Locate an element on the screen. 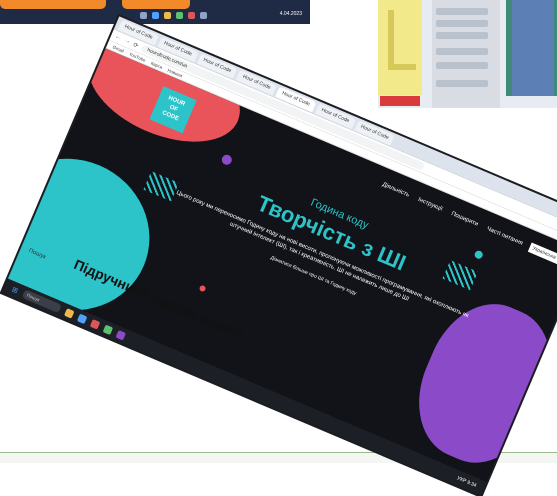  windows-start-icon: ⊞ is located at coordinates (15, 290).